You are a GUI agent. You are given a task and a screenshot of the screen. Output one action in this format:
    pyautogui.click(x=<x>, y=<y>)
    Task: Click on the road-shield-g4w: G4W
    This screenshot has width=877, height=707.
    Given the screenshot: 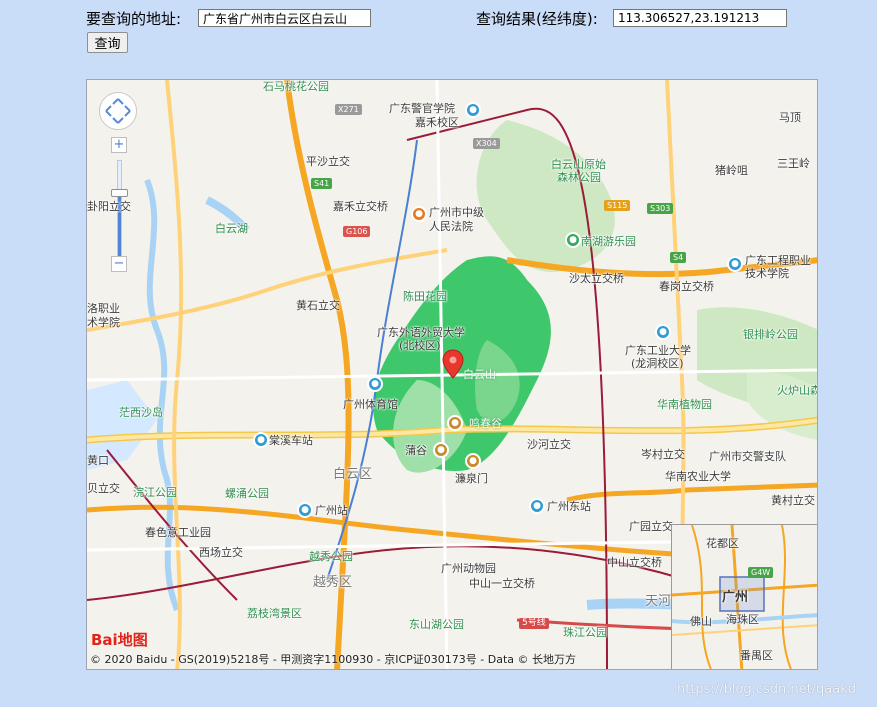 What is the action you would take?
    pyautogui.click(x=761, y=572)
    